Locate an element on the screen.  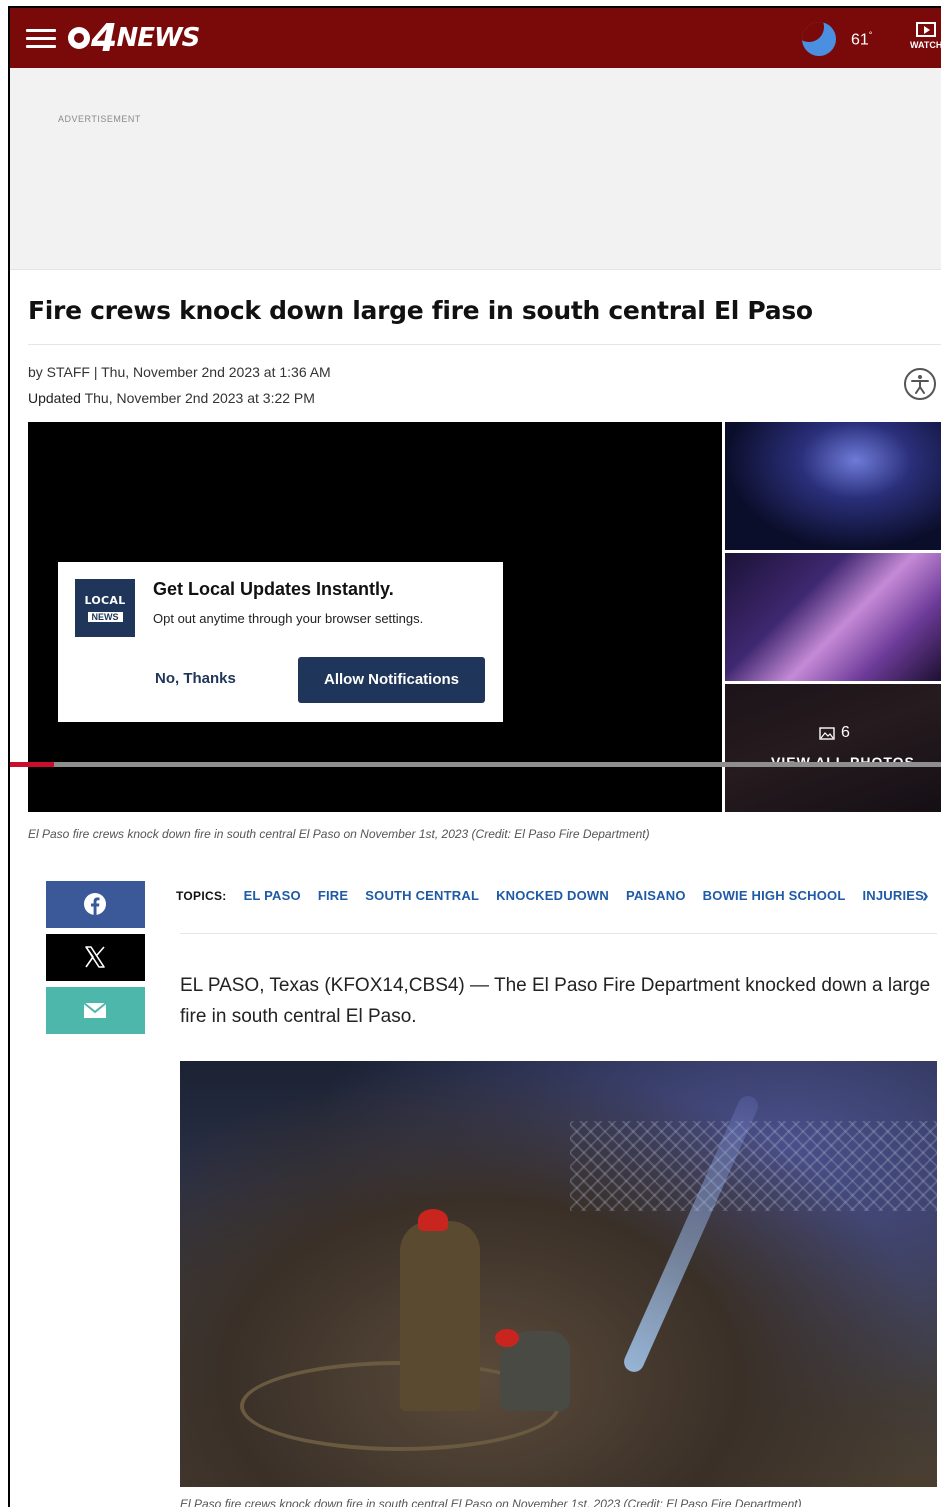
moon-icon is located at coordinates (819, 39).